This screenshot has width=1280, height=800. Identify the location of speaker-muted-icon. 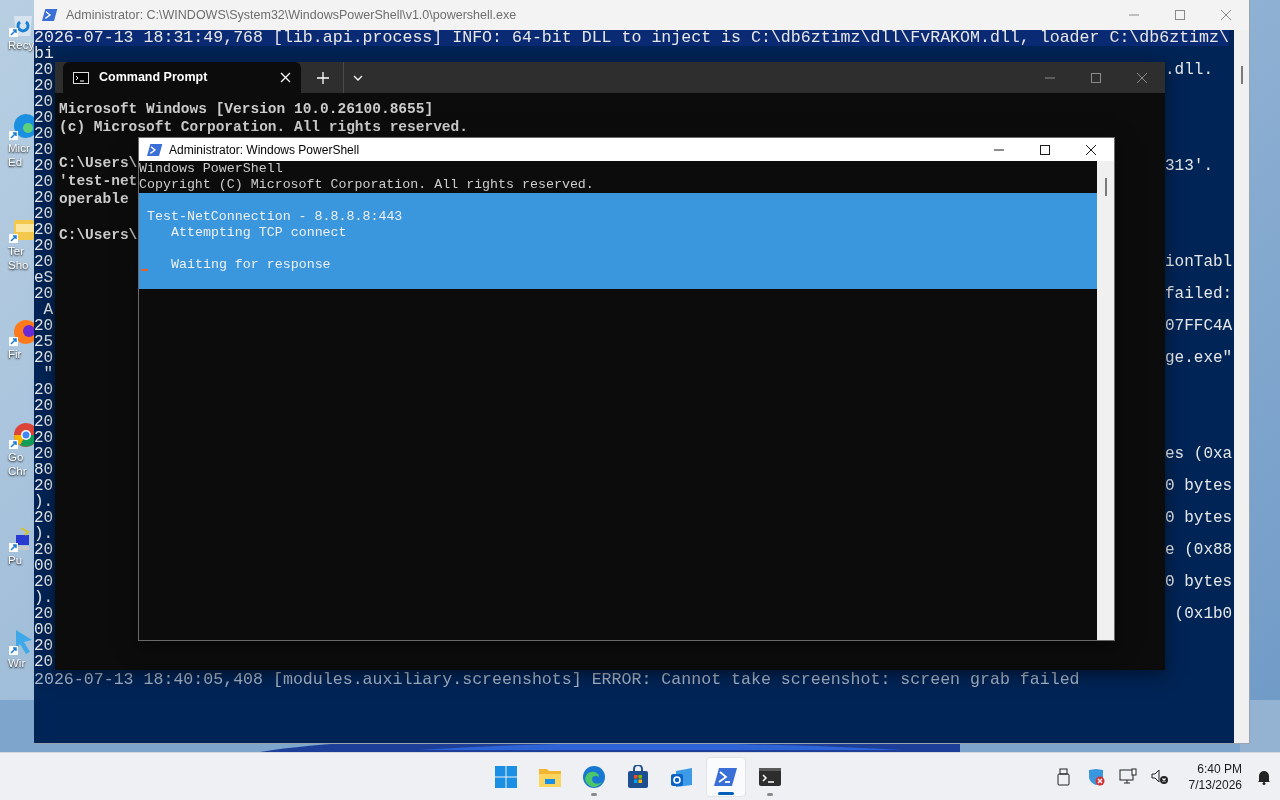
(1159, 776).